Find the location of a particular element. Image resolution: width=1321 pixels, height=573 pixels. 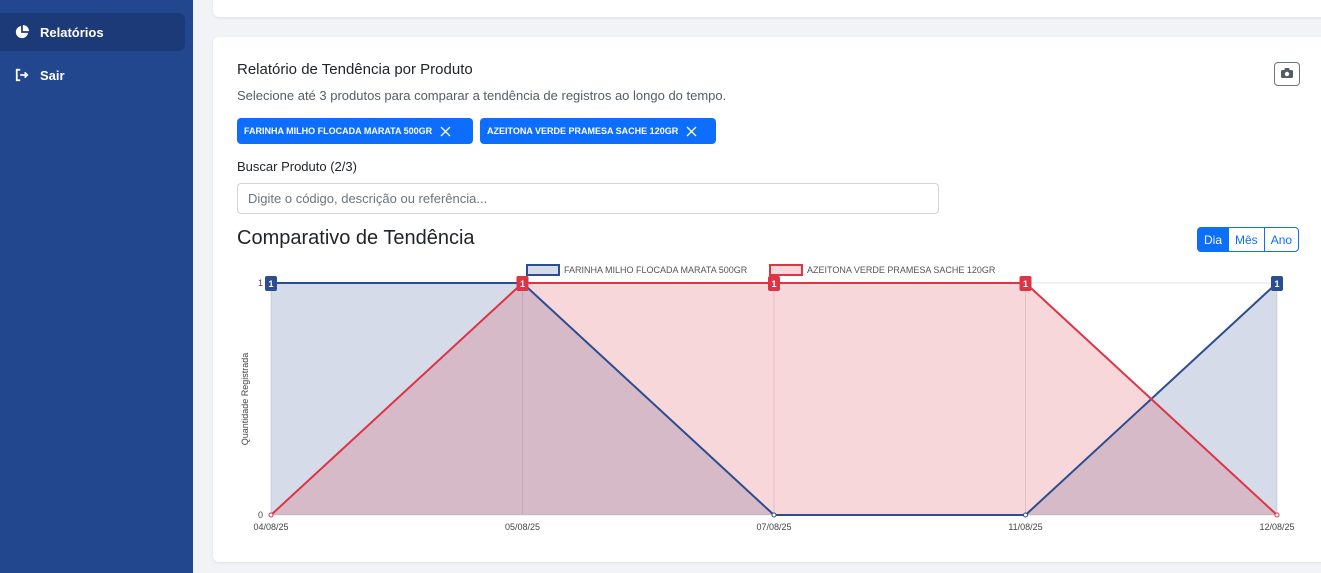

period-day-button: Dia is located at coordinates (1213, 239).